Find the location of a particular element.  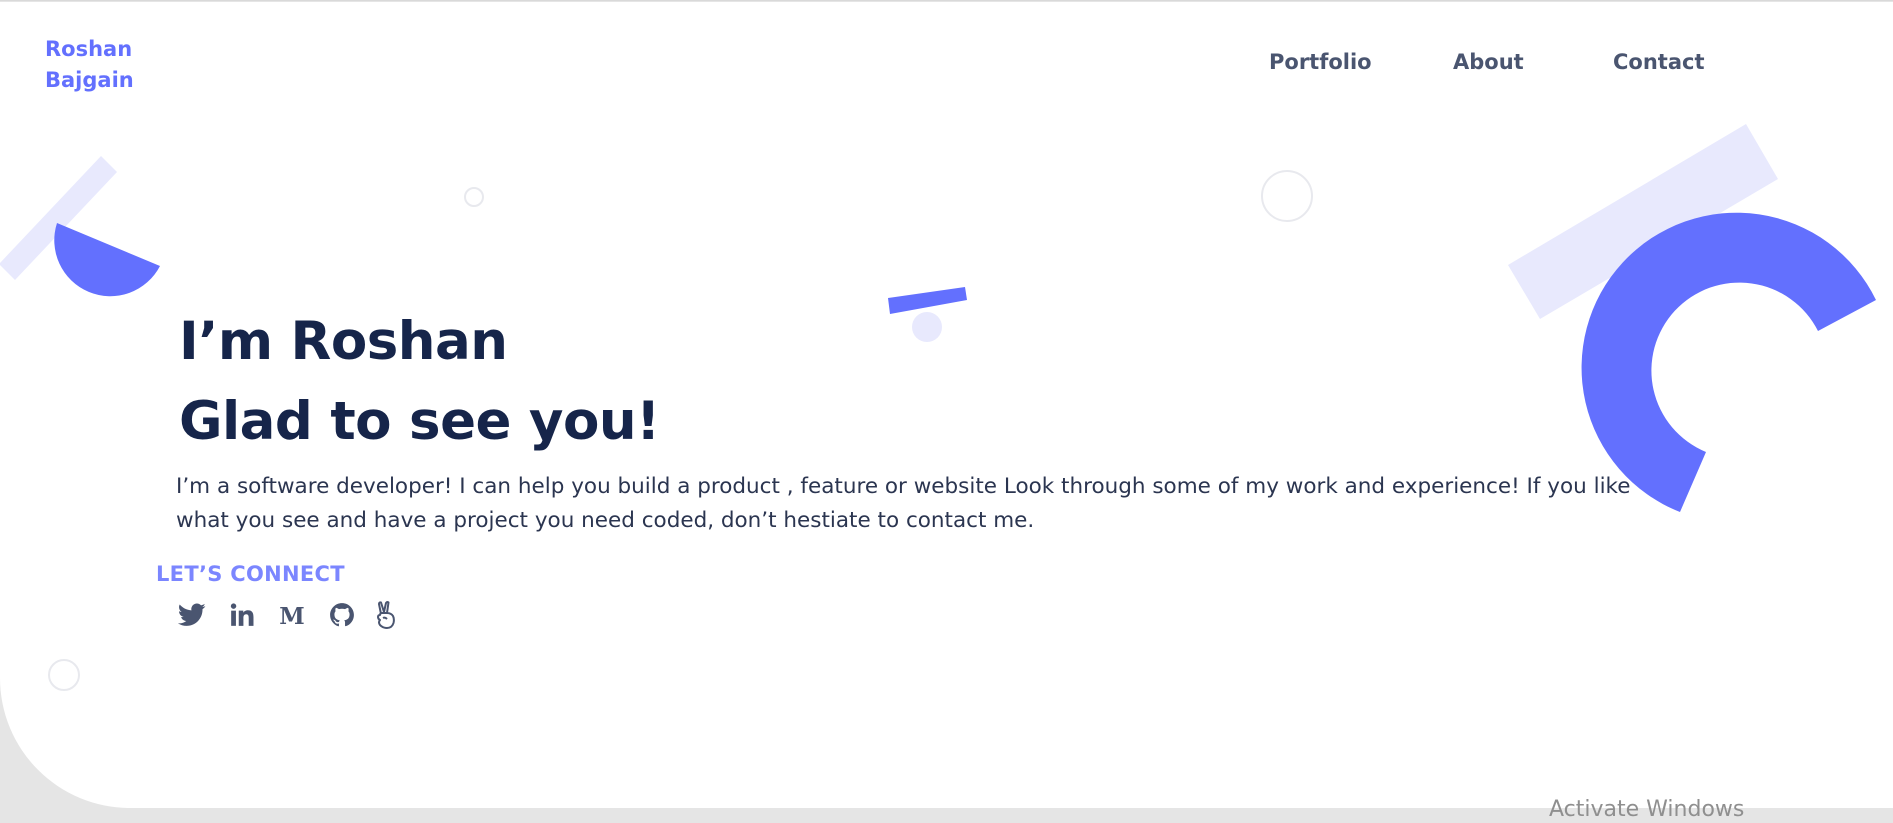

hero-tagline: Glad to see you! is located at coordinates (419, 421).